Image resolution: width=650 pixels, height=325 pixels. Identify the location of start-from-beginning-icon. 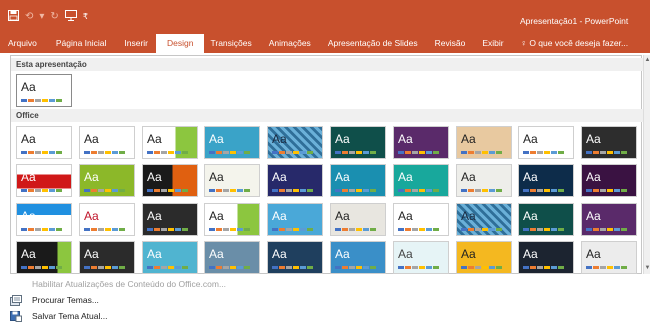
(70, 16).